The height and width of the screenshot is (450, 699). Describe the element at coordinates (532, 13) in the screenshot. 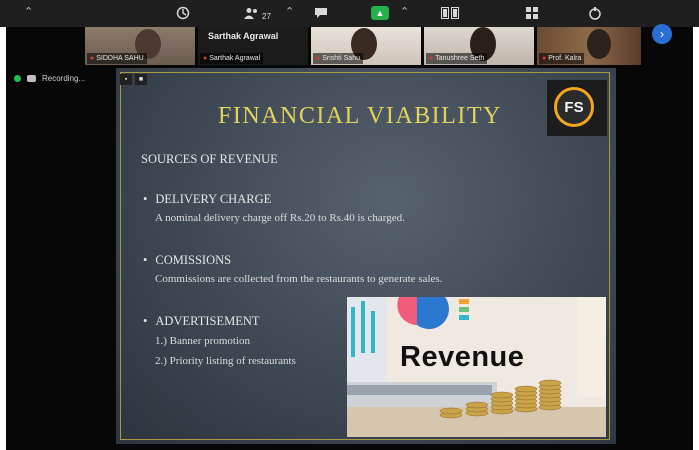

I see `apps-icon` at that location.